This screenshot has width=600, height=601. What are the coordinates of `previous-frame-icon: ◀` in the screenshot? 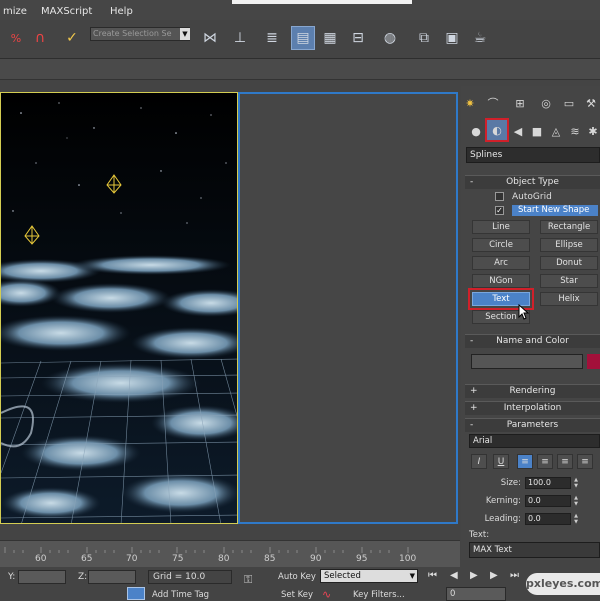 It's located at (454, 575).